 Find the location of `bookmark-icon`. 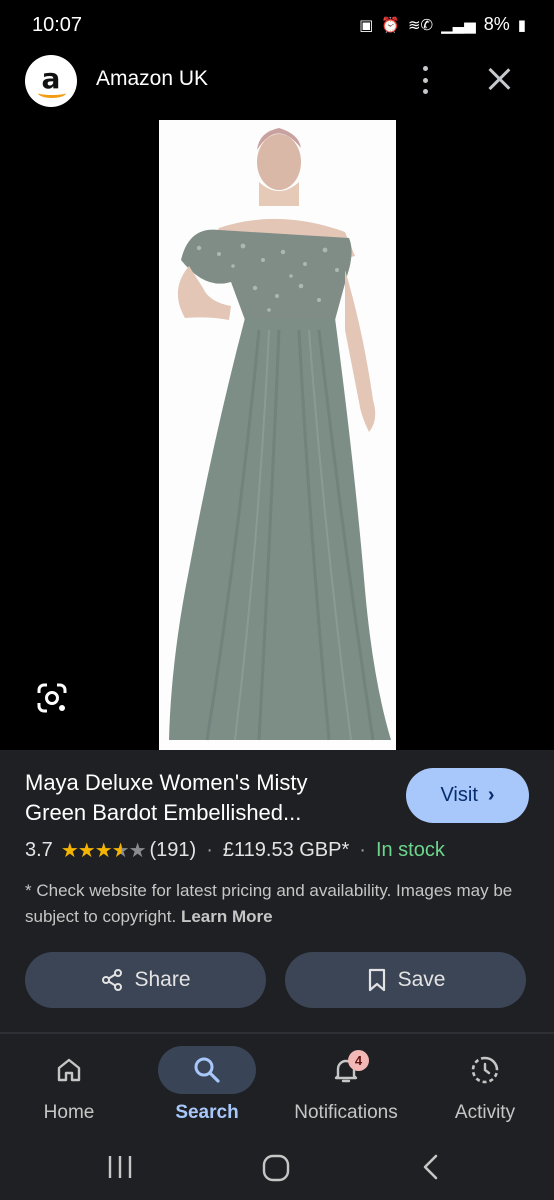

bookmark-icon is located at coordinates (376, 980).